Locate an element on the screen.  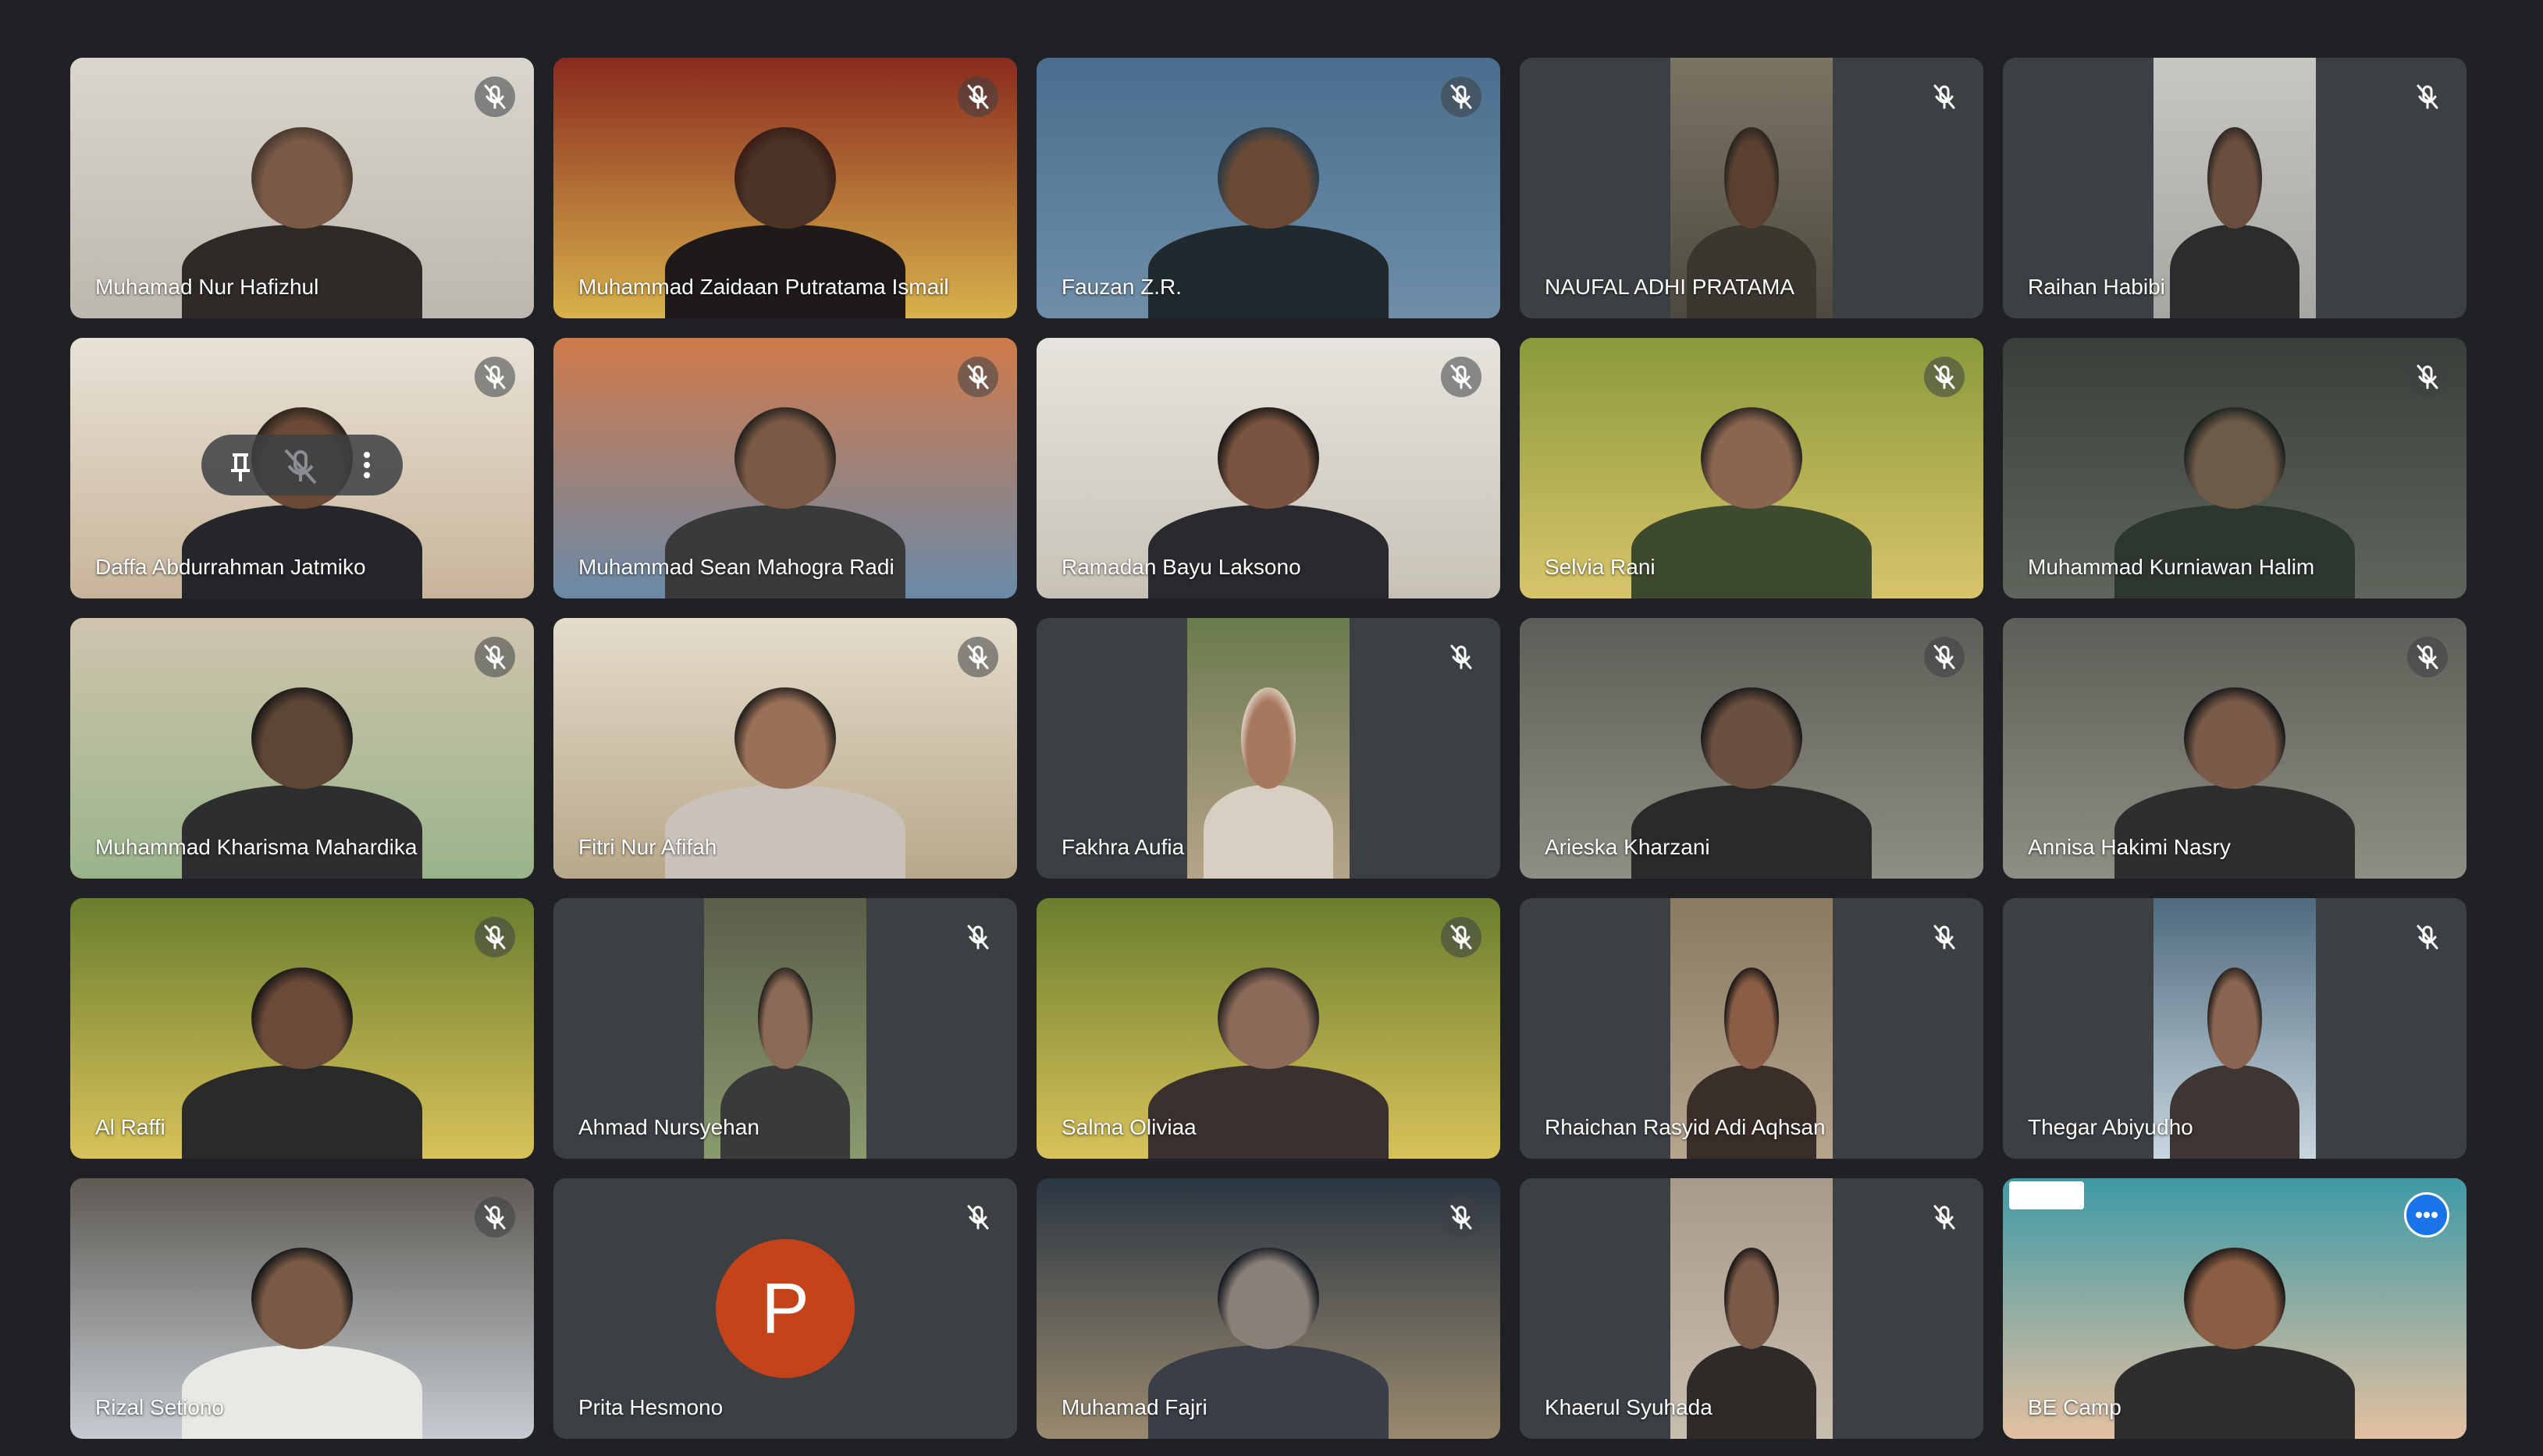
more-options-icon is located at coordinates (367, 465).